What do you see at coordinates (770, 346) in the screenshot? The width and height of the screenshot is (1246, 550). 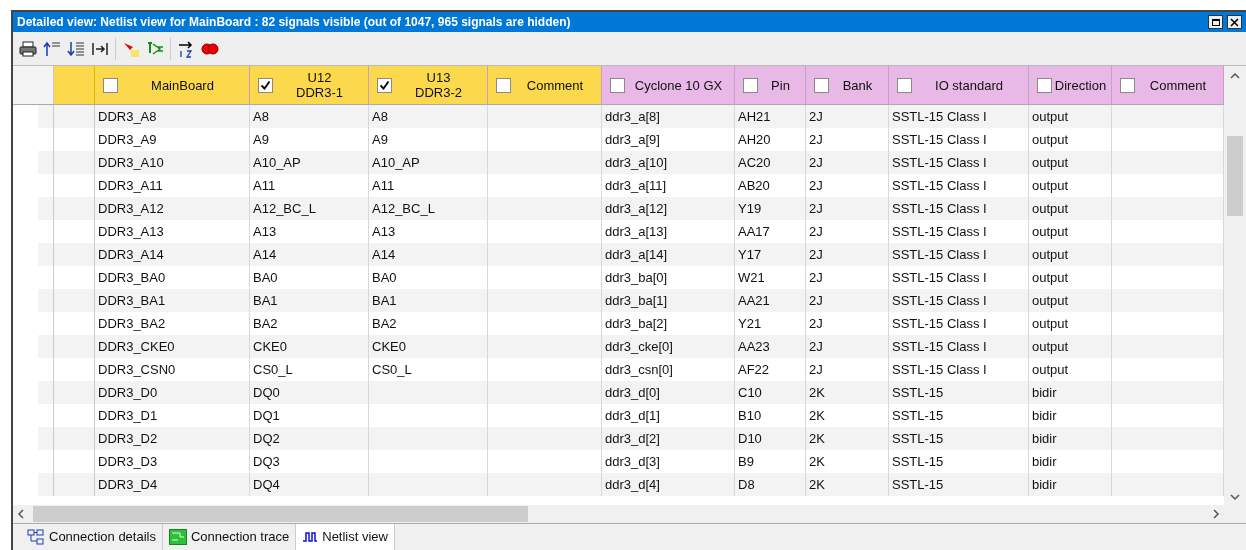 I see `table-cell: AA23` at bounding box center [770, 346].